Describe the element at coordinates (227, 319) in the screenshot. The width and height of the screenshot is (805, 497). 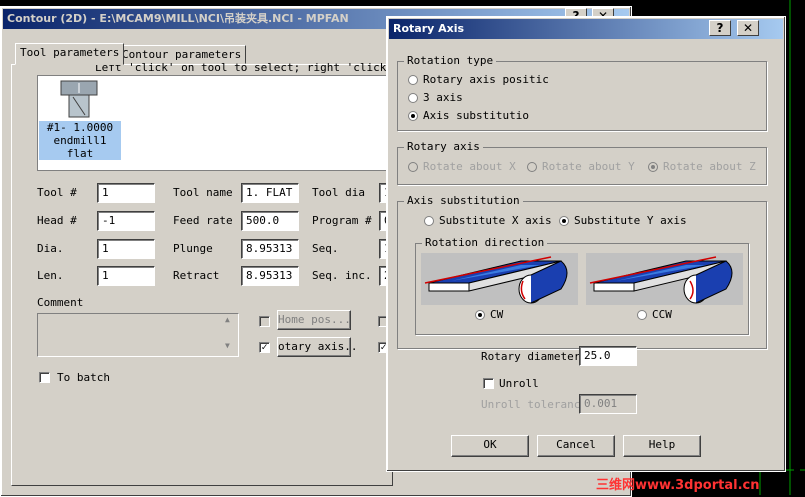
I see `comment-scroll-up: ▲` at that location.